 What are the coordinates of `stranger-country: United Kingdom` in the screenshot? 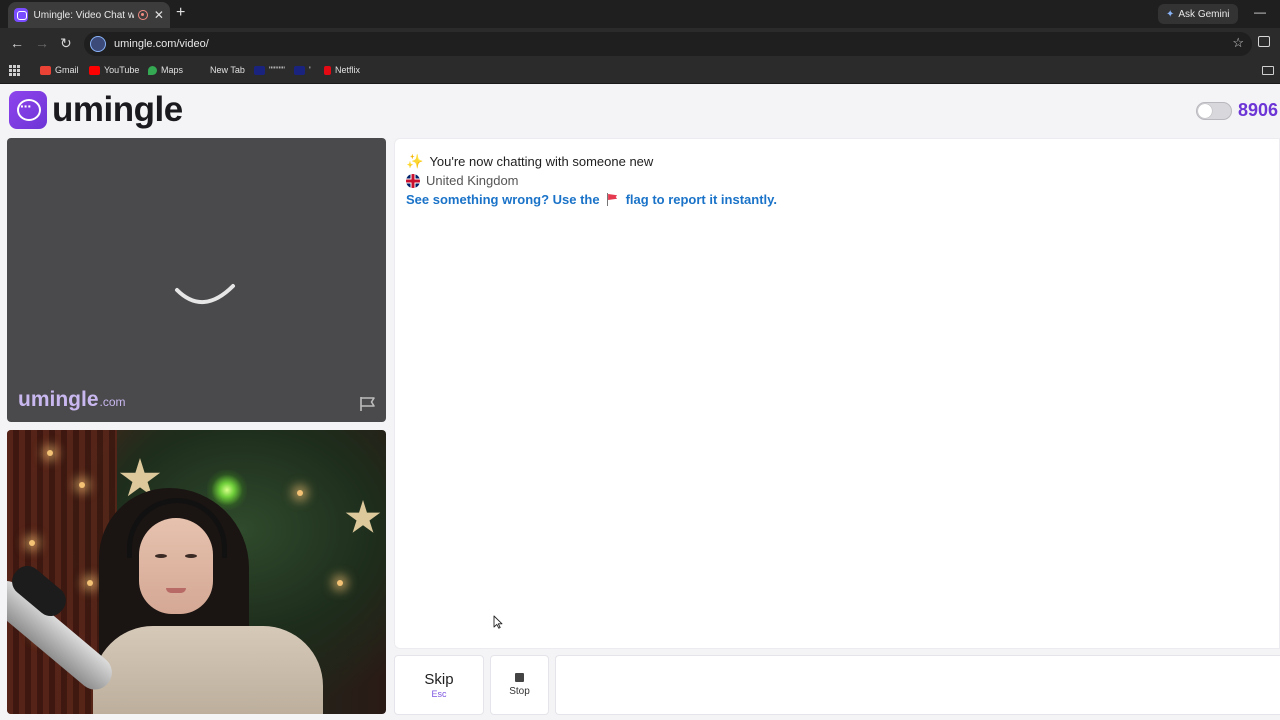 It's located at (472, 180).